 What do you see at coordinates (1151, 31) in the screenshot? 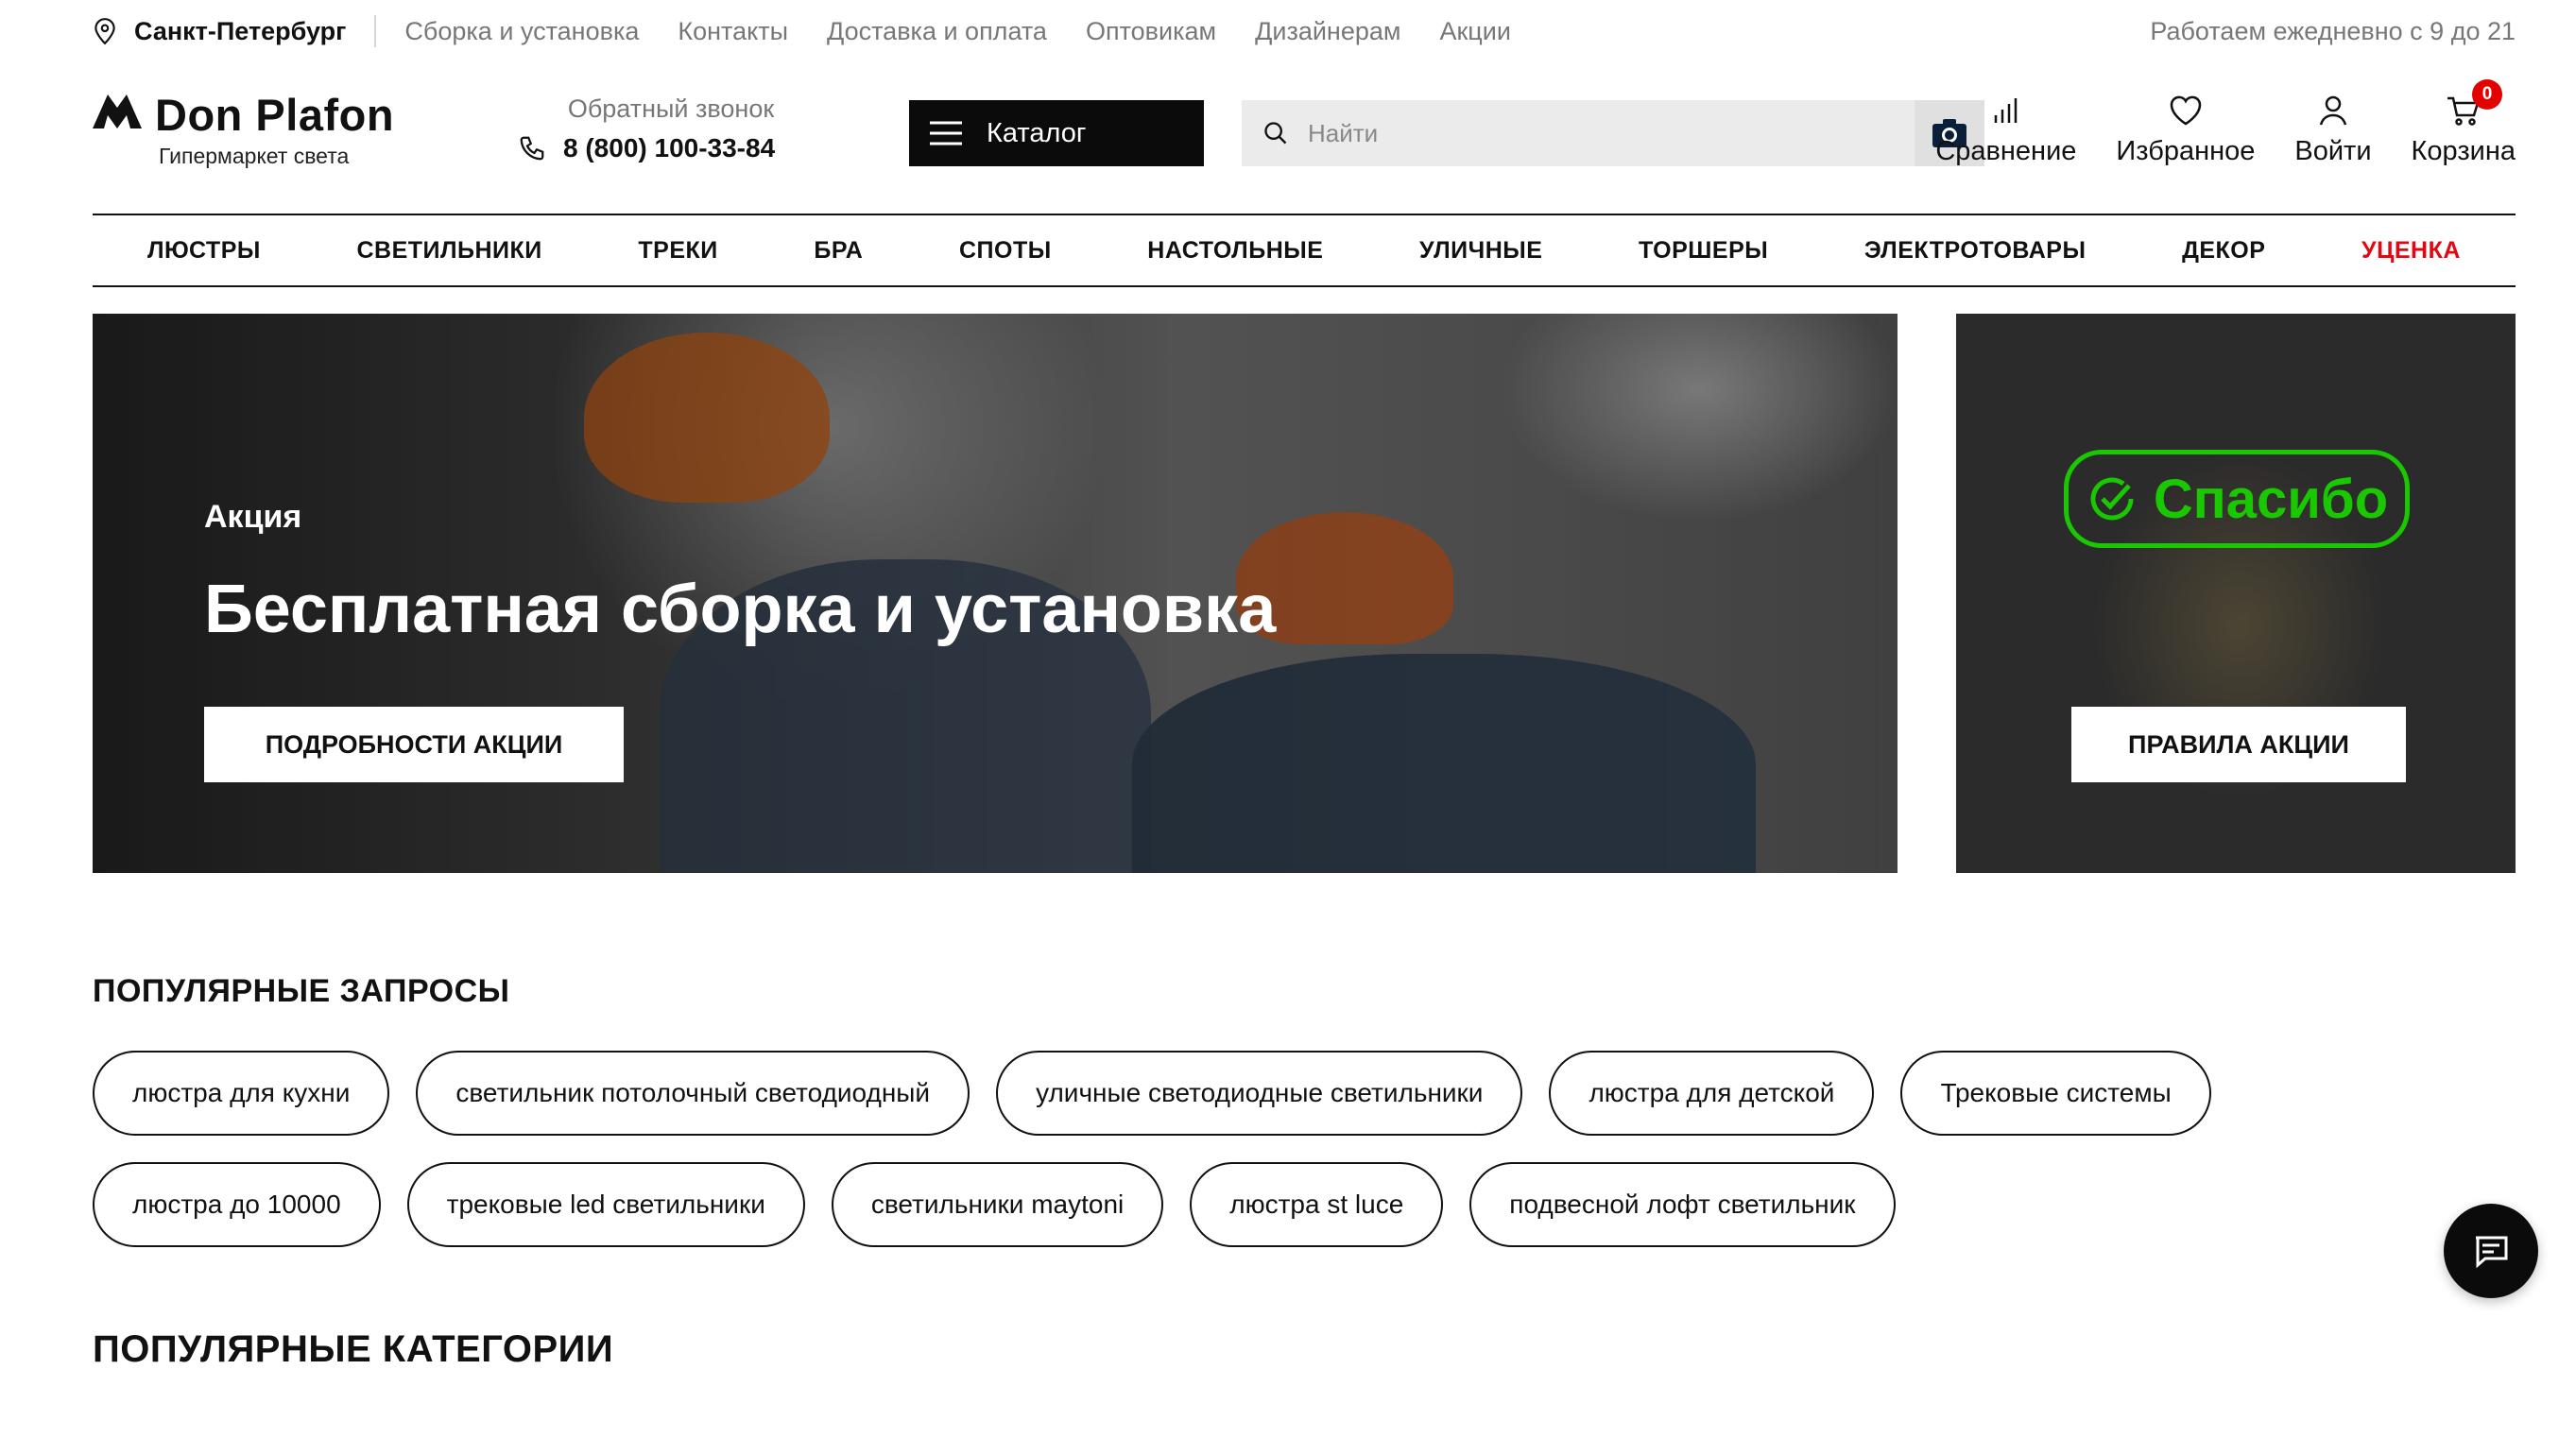
I see `top-link-wholesale: Оптовикам` at bounding box center [1151, 31].